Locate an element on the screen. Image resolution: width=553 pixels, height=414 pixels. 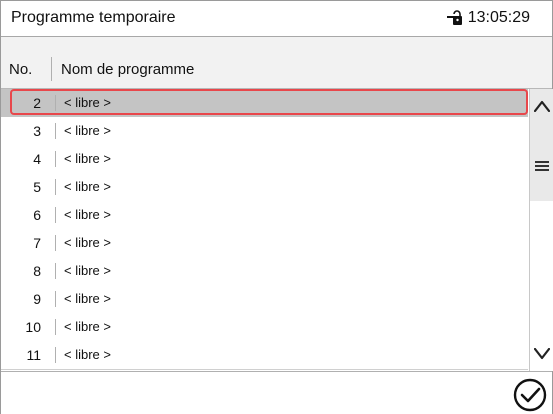
chevron-down-icon is located at coordinates (541, 354).